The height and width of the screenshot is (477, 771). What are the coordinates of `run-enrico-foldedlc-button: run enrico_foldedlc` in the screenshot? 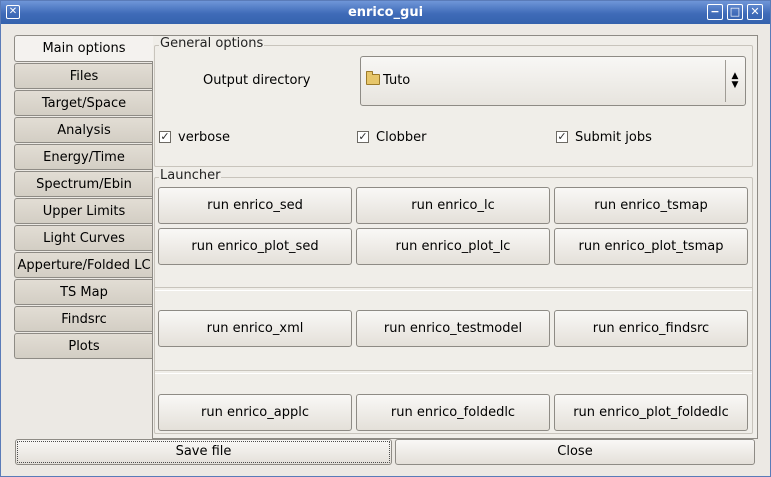 It's located at (453, 412).